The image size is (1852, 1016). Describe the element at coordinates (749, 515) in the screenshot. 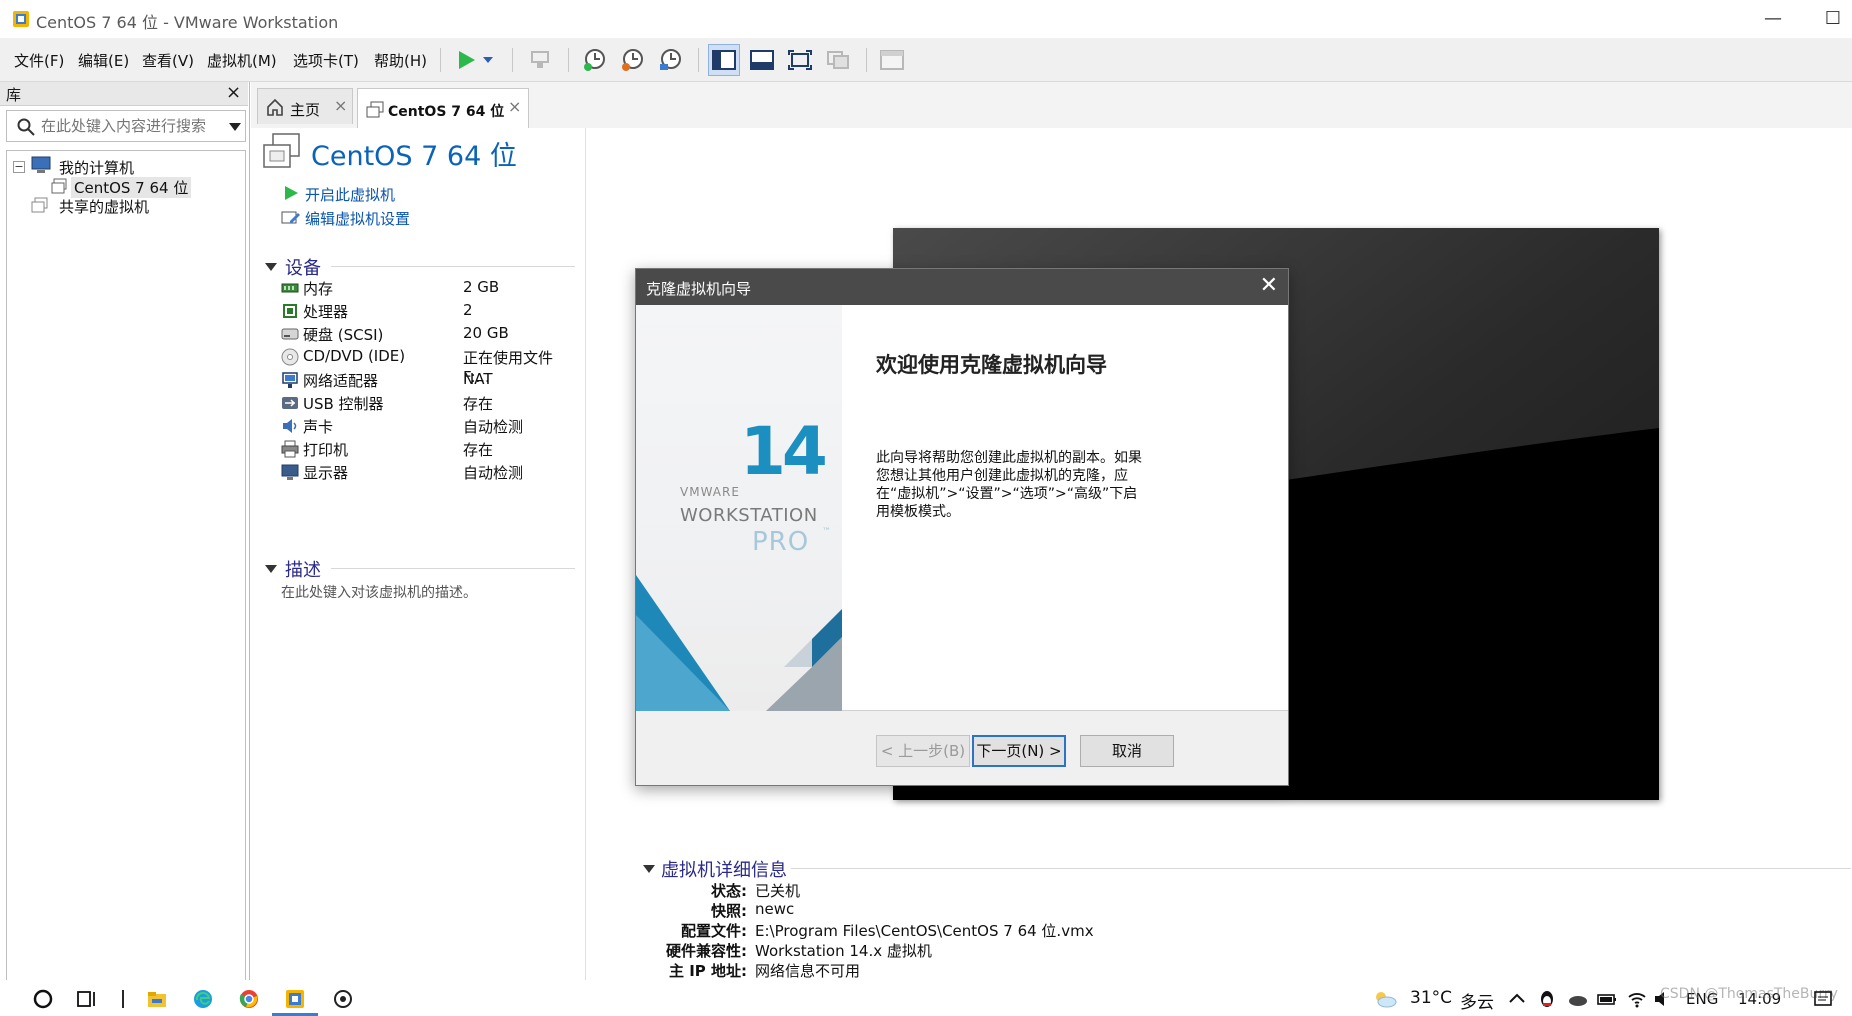

I see `logo-workstation-text: WORKSTATION` at that location.